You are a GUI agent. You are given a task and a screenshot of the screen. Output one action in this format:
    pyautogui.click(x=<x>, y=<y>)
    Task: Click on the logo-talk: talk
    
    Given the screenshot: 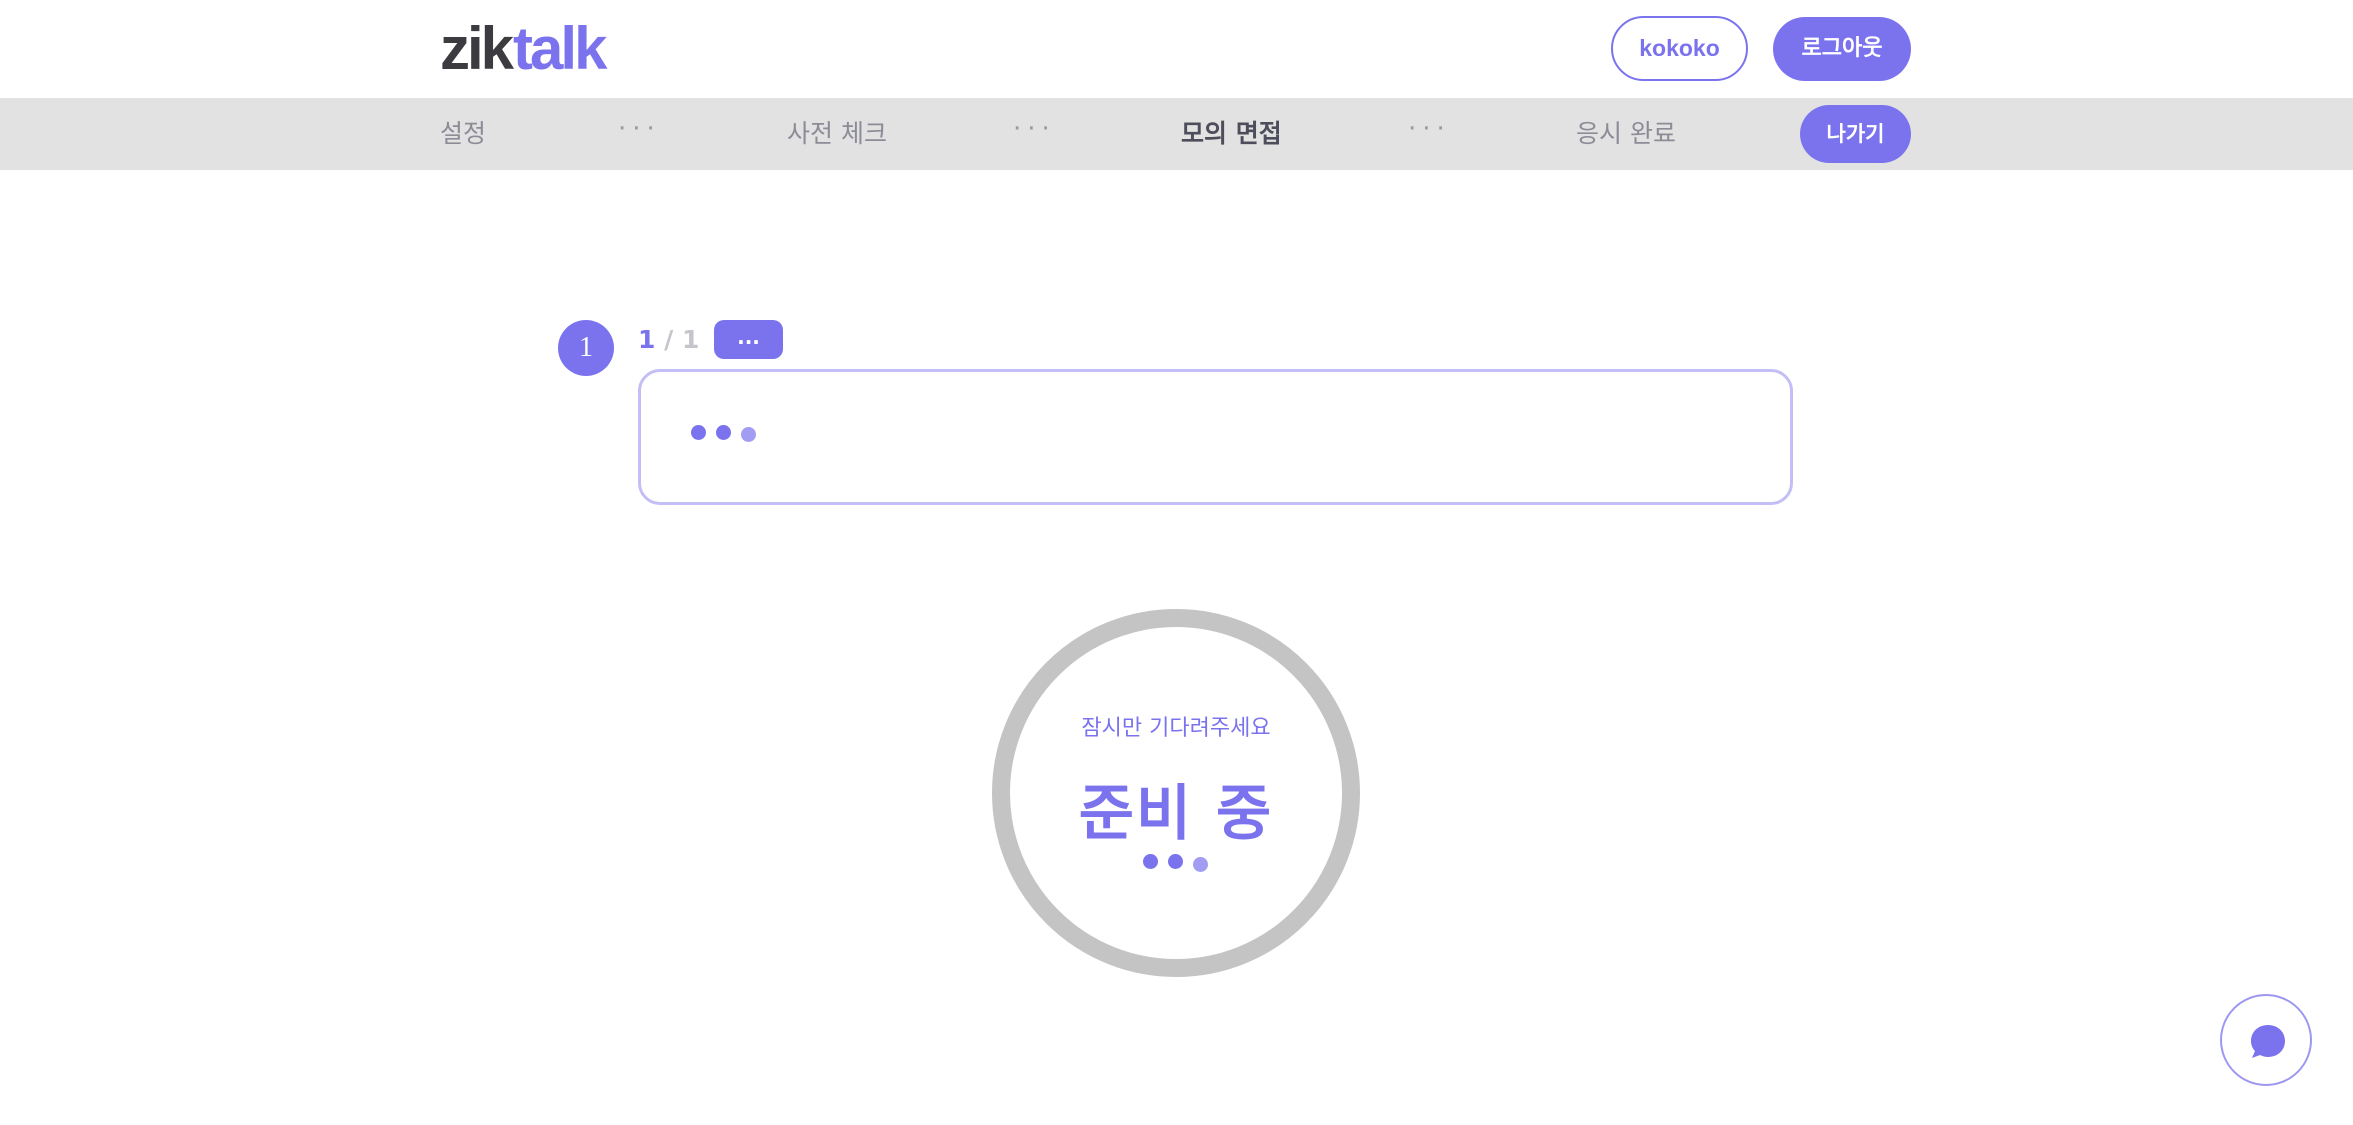 What is the action you would take?
    pyautogui.click(x=560, y=48)
    